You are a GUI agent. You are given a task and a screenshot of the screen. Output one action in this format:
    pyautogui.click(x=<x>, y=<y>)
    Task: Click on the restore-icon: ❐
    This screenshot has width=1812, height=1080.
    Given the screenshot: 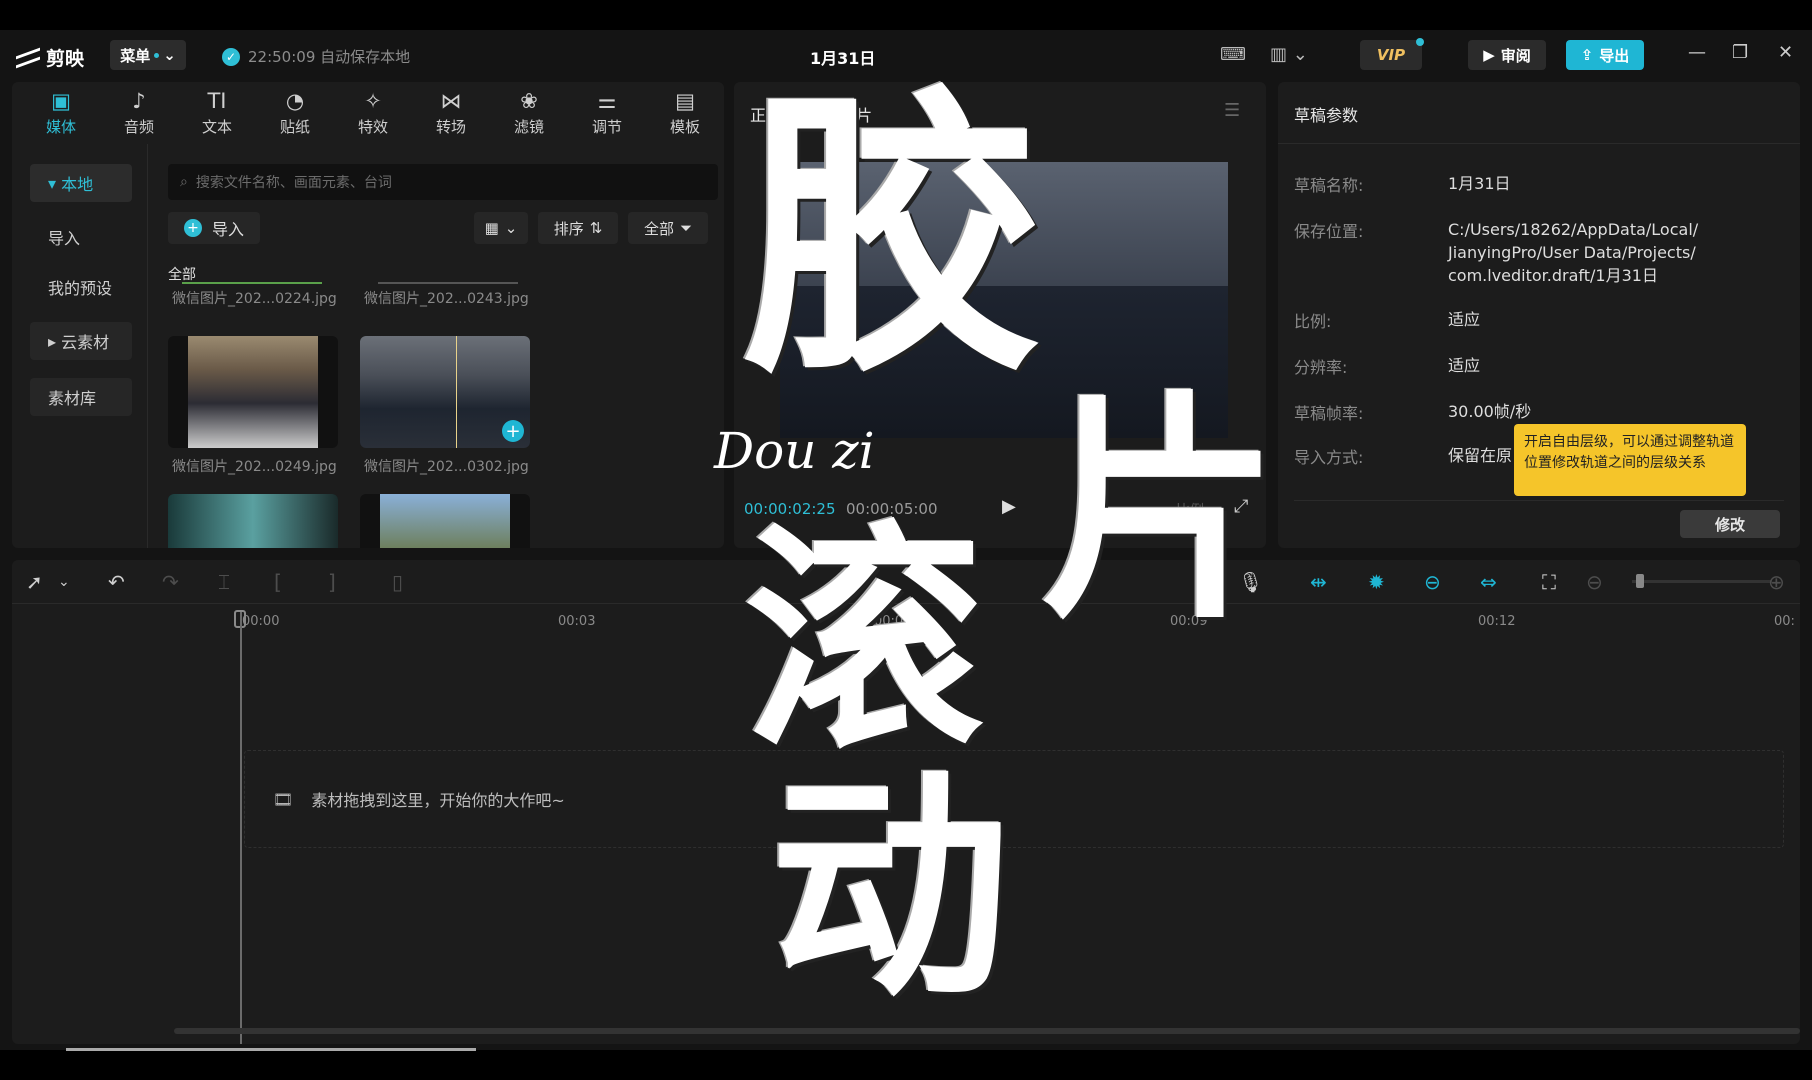 What is the action you would take?
    pyautogui.click(x=1740, y=52)
    